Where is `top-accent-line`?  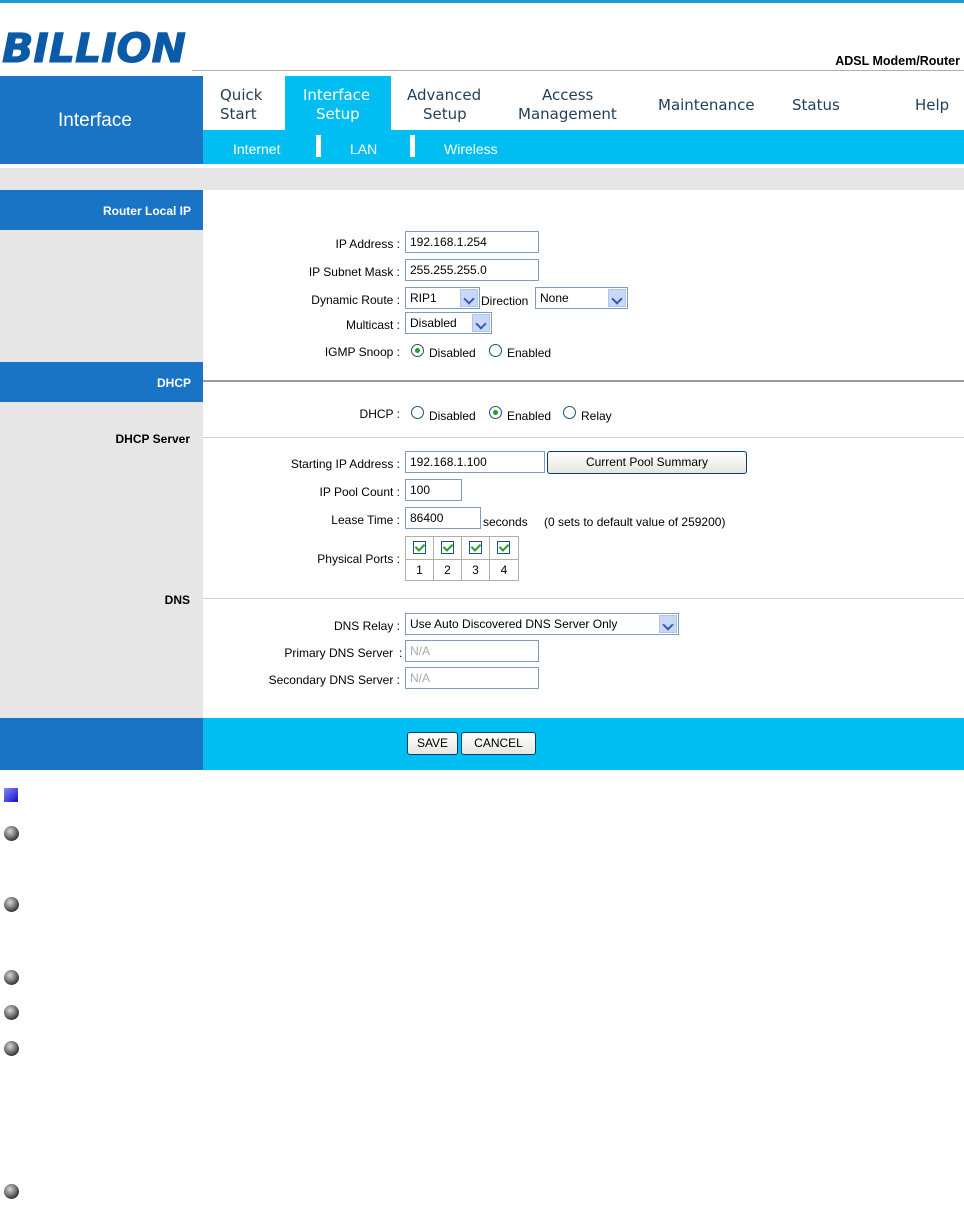
top-accent-line is located at coordinates (482, 1).